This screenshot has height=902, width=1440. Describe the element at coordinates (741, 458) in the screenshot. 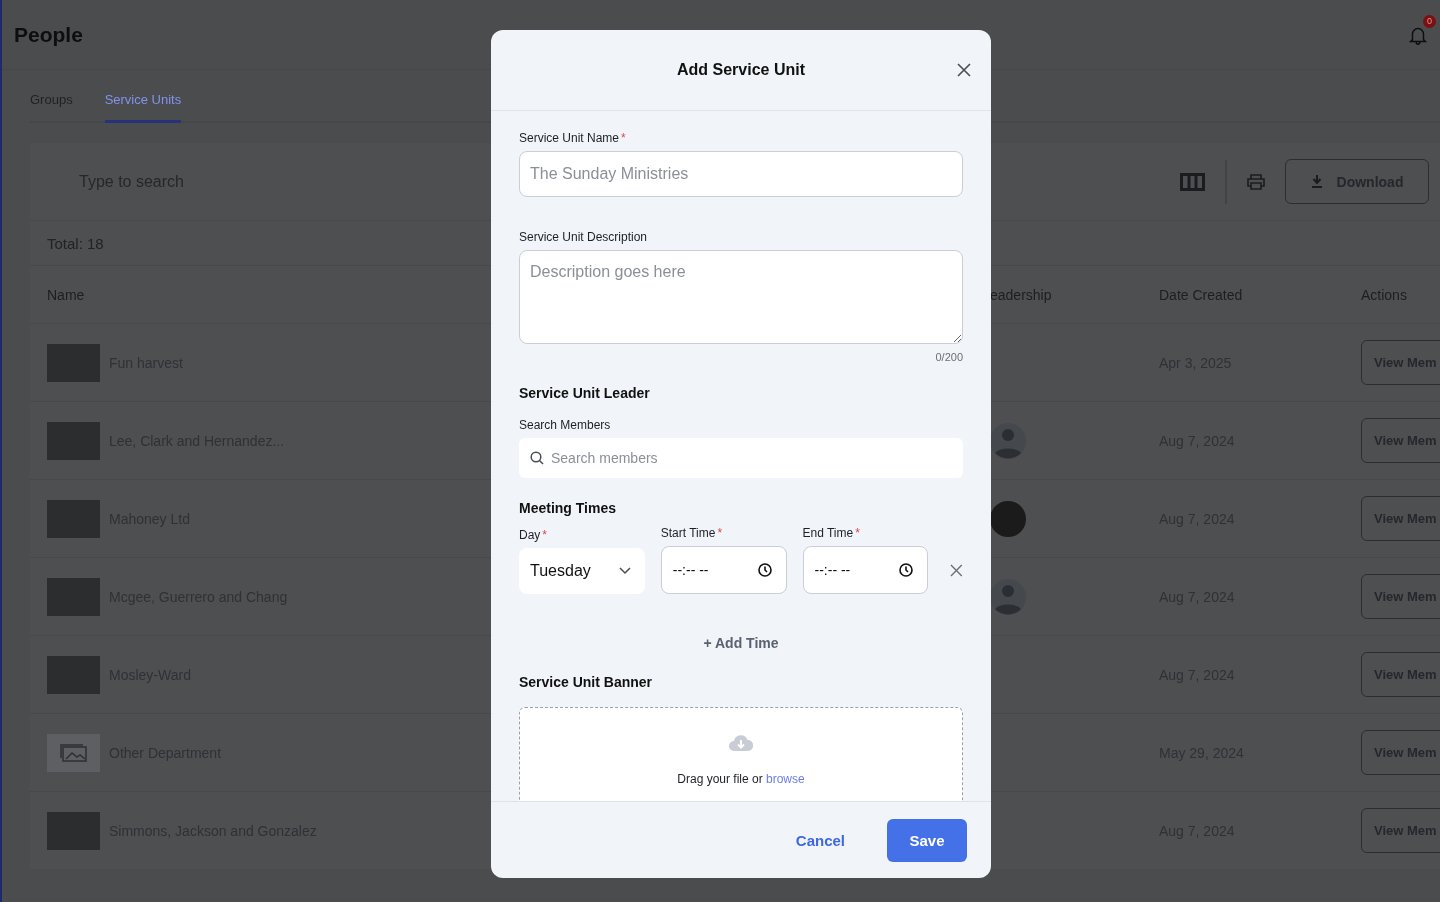

I see `member-search-field: Search members` at that location.